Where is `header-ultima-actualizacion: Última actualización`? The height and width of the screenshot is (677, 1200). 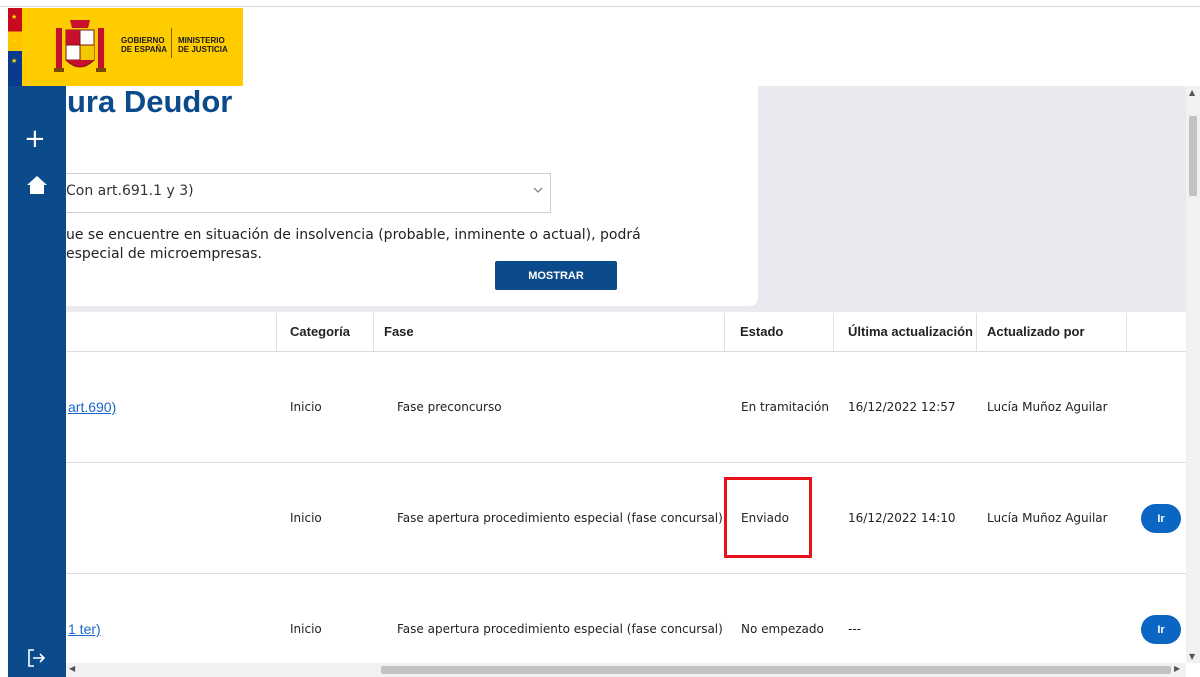 header-ultima-actualizacion: Última actualización is located at coordinates (910, 332).